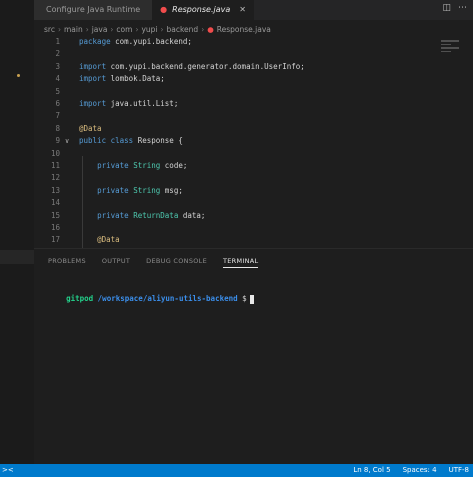 The height and width of the screenshot is (477, 473). What do you see at coordinates (95, 41) in the screenshot?
I see `code-token: package` at bounding box center [95, 41].